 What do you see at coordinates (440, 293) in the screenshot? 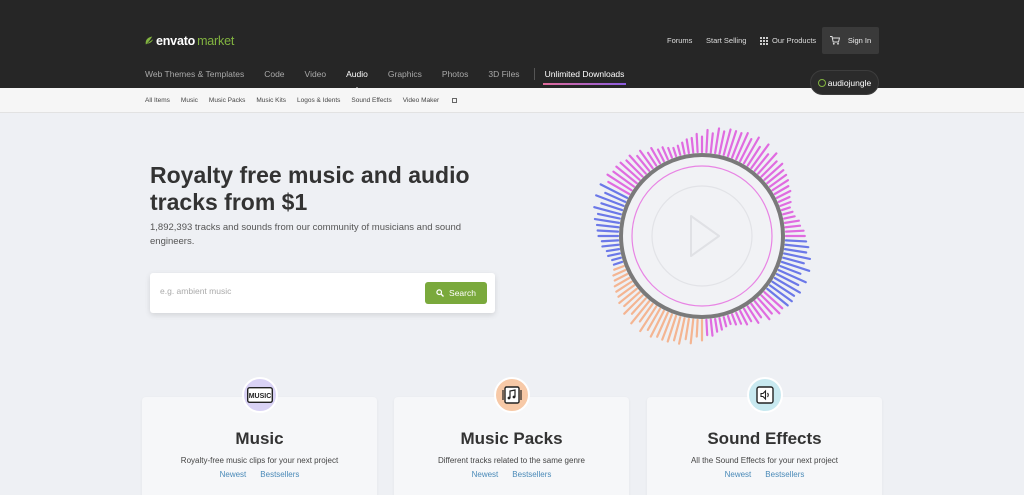
I see `search-icon` at bounding box center [440, 293].